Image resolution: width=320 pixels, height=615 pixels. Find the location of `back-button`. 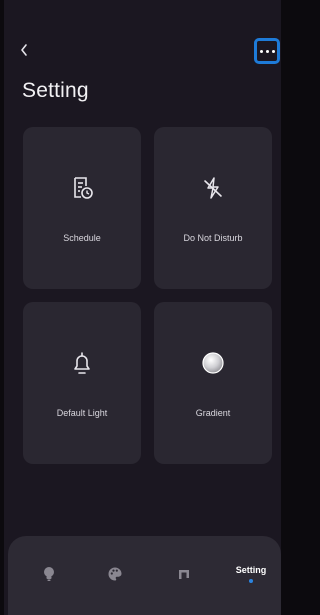

back-button is located at coordinates (24, 50).